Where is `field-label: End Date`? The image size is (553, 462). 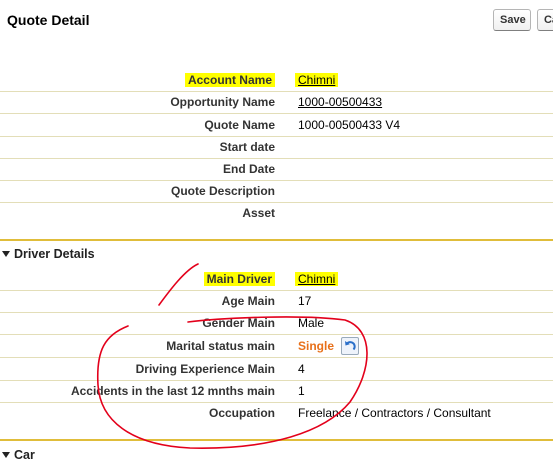
field-label: End Date is located at coordinates (248, 169).